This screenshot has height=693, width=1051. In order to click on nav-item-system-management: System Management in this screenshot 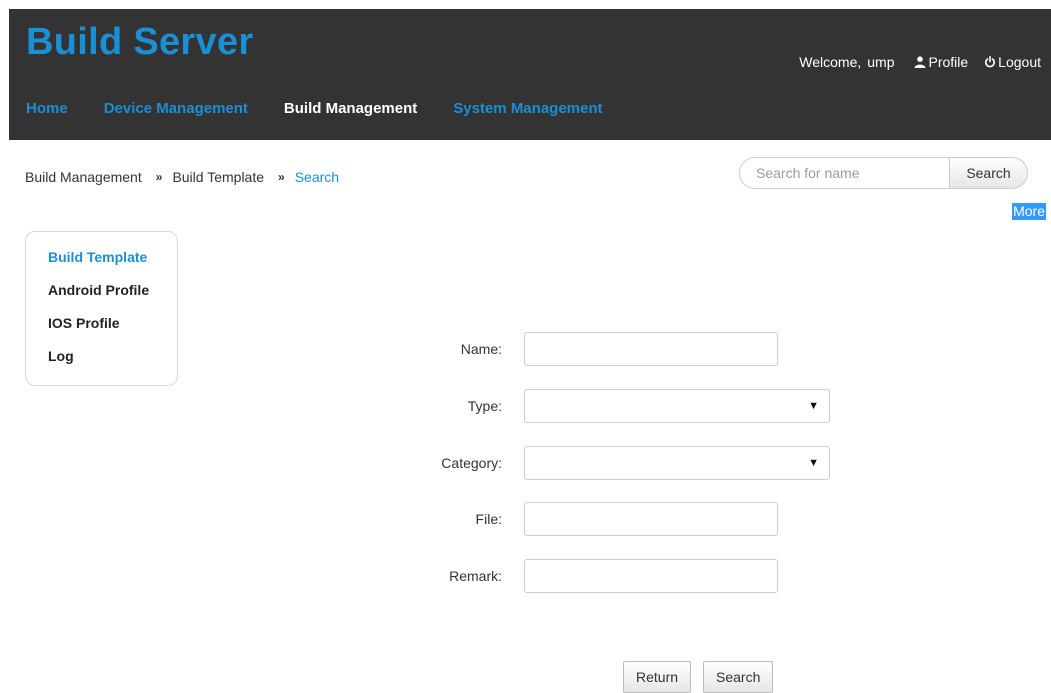, I will do `click(527, 109)`.